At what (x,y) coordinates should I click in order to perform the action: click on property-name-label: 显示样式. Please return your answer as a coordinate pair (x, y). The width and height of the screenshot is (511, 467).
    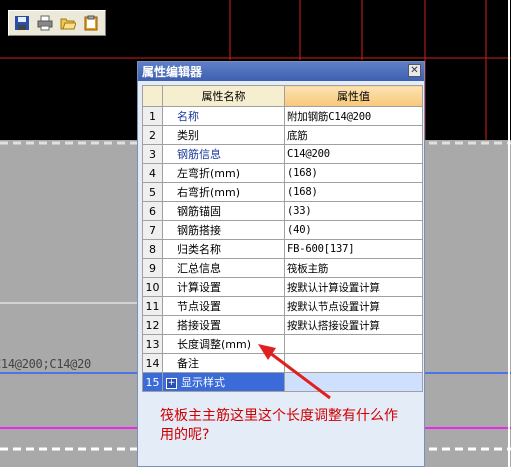
    Looking at the image, I should click on (203, 382).